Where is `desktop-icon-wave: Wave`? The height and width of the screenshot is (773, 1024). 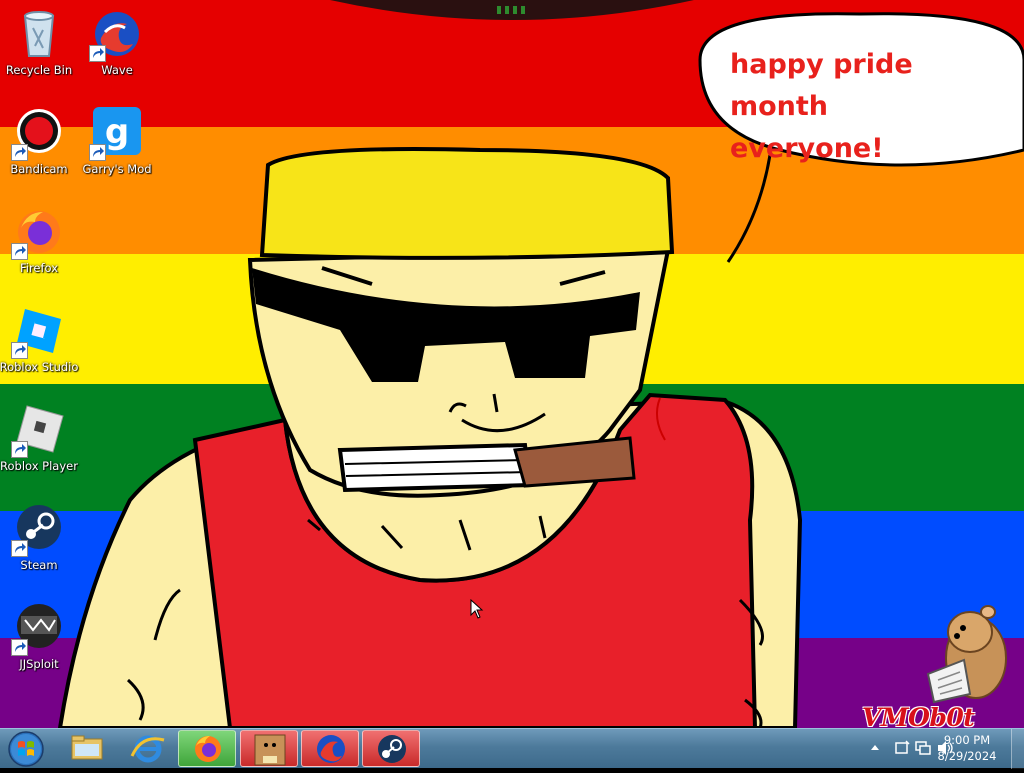
desktop-icon-wave: Wave is located at coordinates (117, 50).